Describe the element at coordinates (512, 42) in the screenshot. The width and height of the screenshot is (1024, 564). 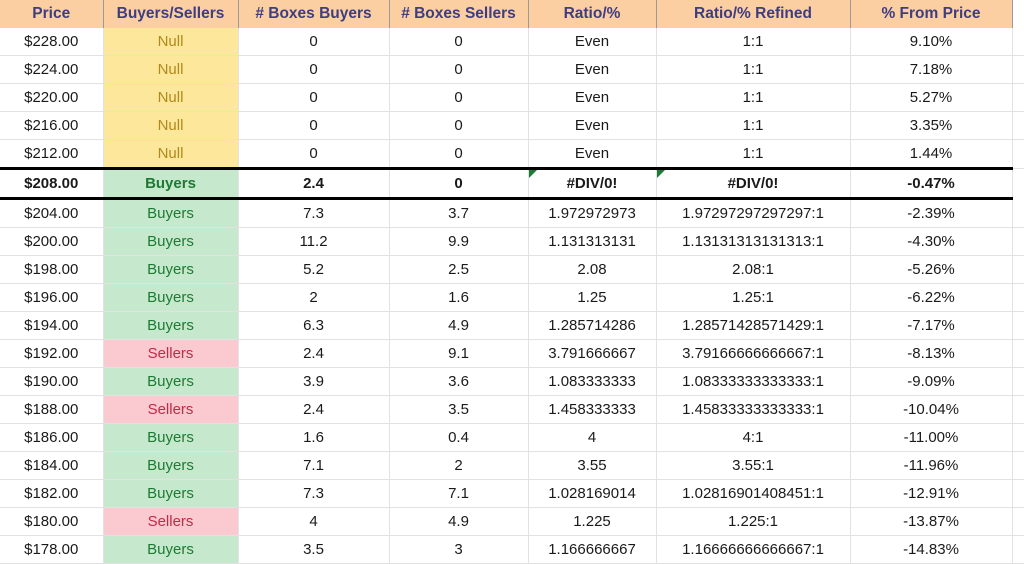
I see `table-row: $228.00 Null 0 0 Even 1:1 9.10%` at that location.